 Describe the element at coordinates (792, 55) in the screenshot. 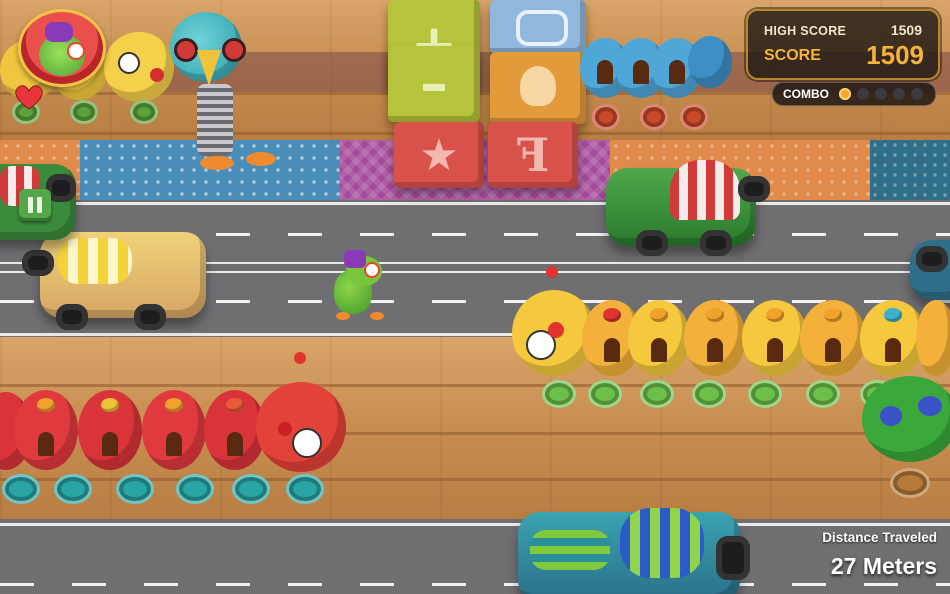

I see `score-label: SCORE` at that location.